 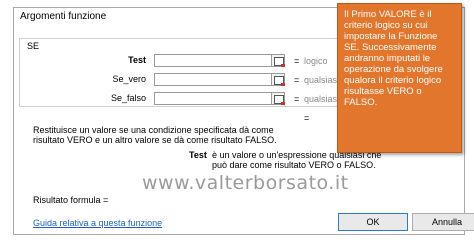 What do you see at coordinates (278, 98) in the screenshot?
I see `se-falso-range-select-icon` at bounding box center [278, 98].